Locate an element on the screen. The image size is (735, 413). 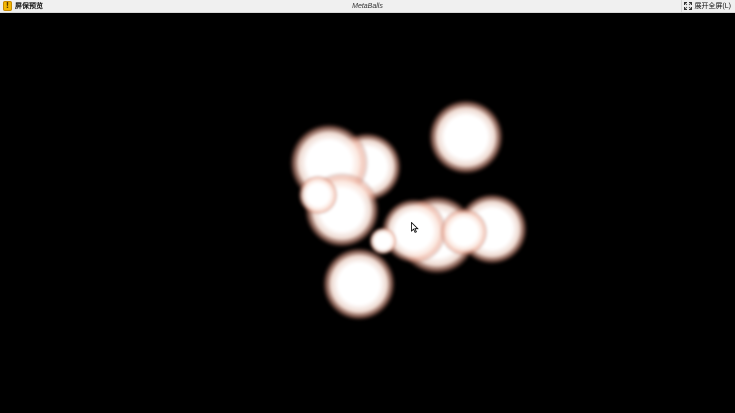
title-bar: ! 屏保预览 MetaBalls 展开全屏(L) is located at coordinates (367, 6).